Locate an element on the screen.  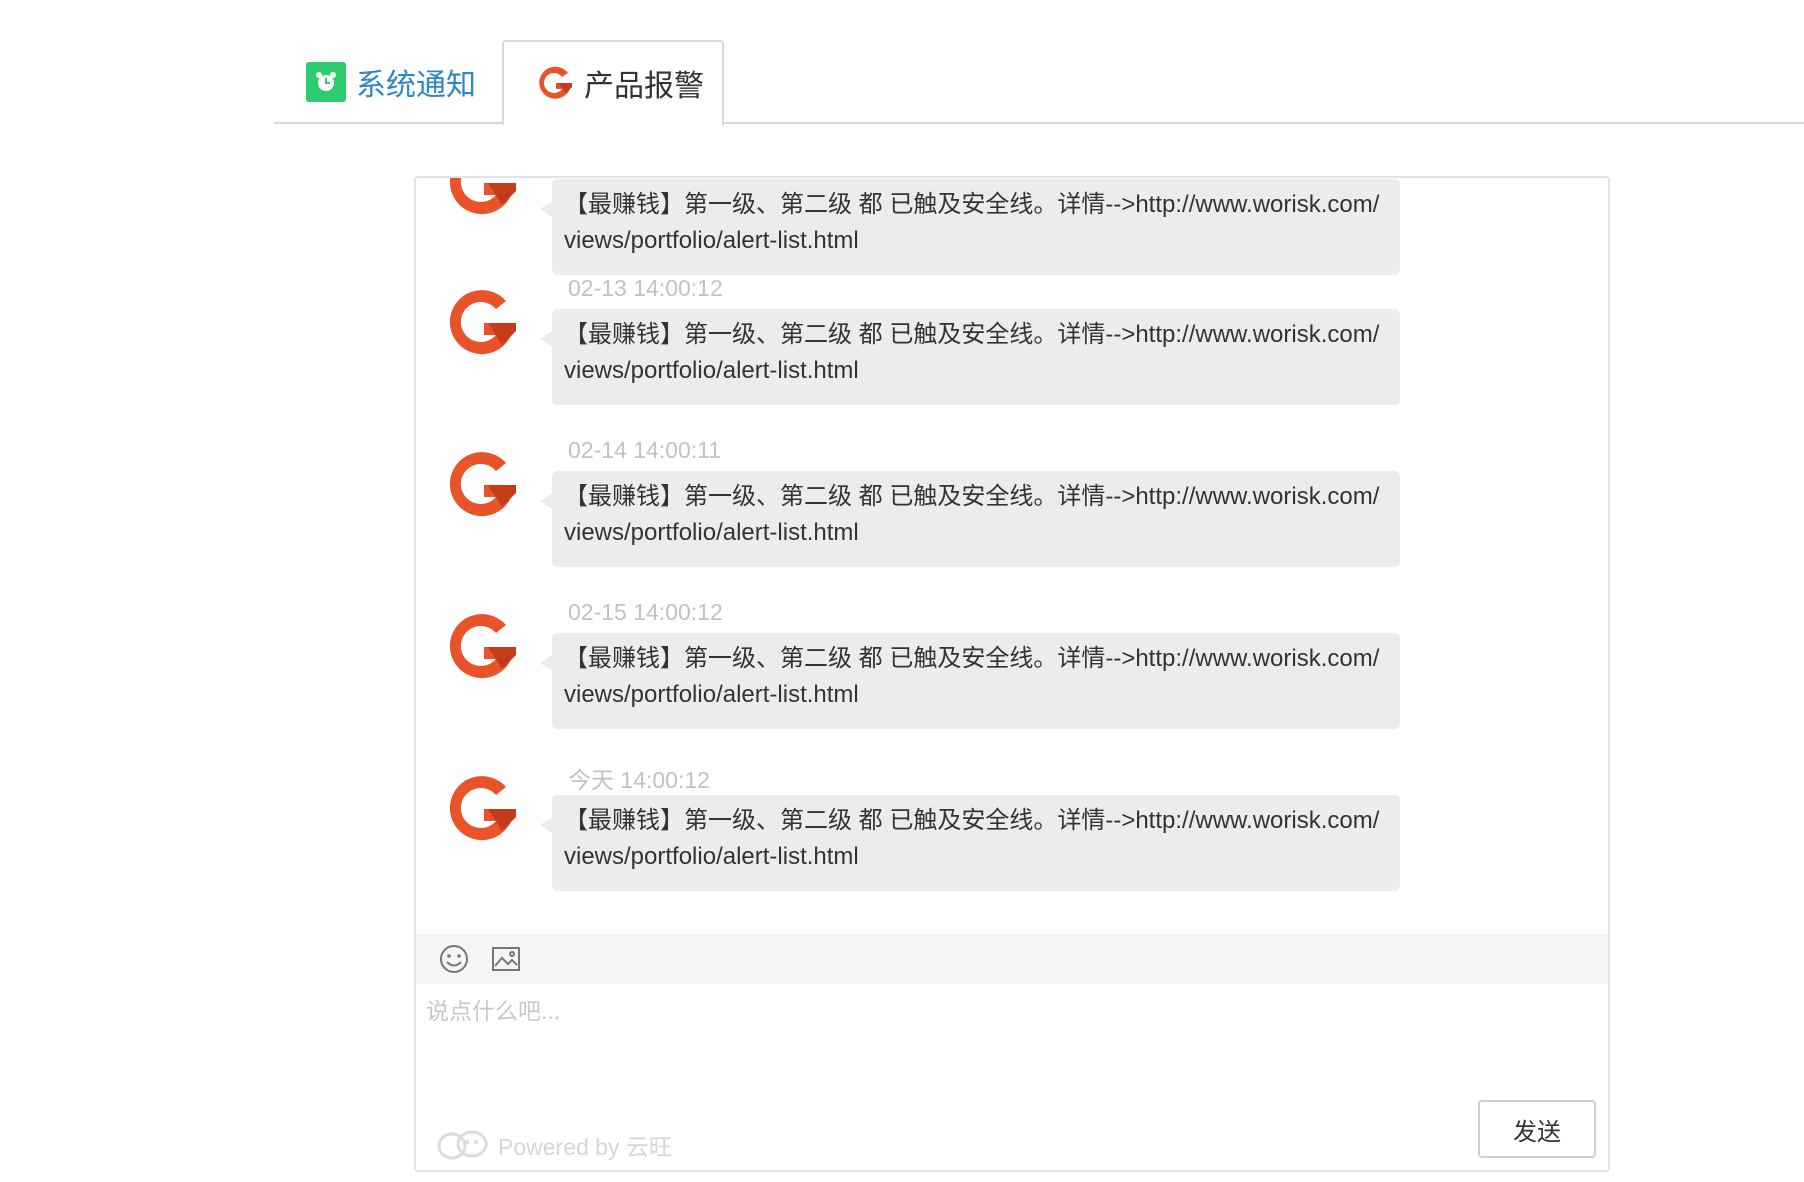
send-button: 发送 is located at coordinates (1537, 1129).